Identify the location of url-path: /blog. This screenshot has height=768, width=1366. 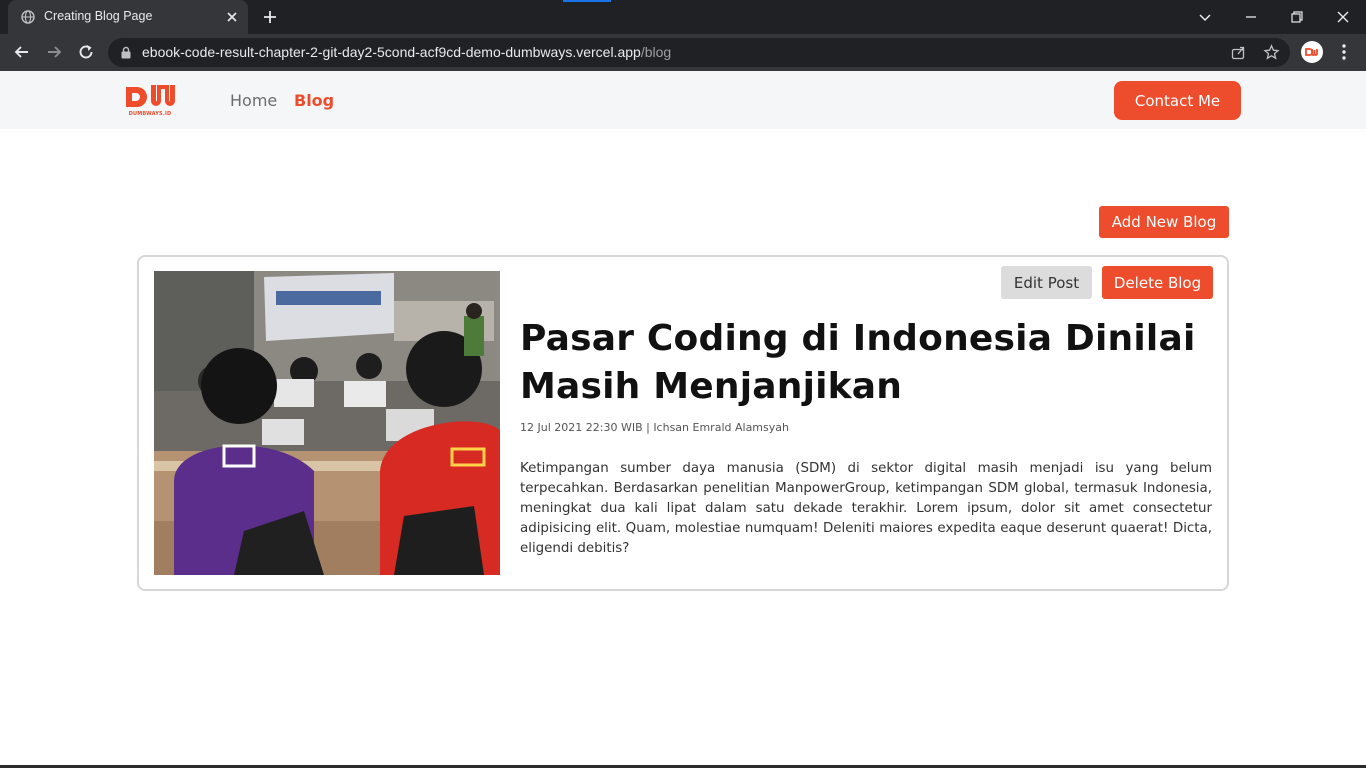
(656, 52).